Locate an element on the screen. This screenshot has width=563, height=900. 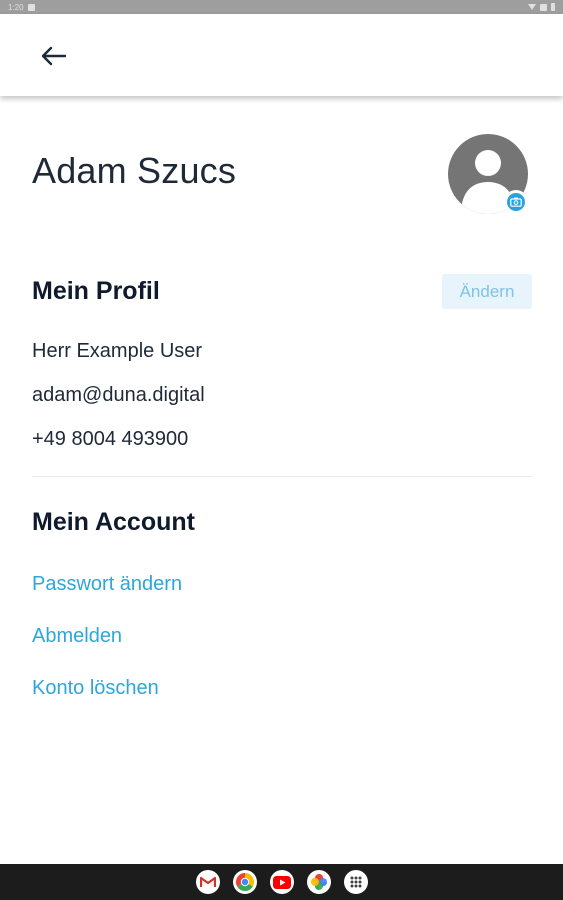
chrome-icon is located at coordinates (244, 882).